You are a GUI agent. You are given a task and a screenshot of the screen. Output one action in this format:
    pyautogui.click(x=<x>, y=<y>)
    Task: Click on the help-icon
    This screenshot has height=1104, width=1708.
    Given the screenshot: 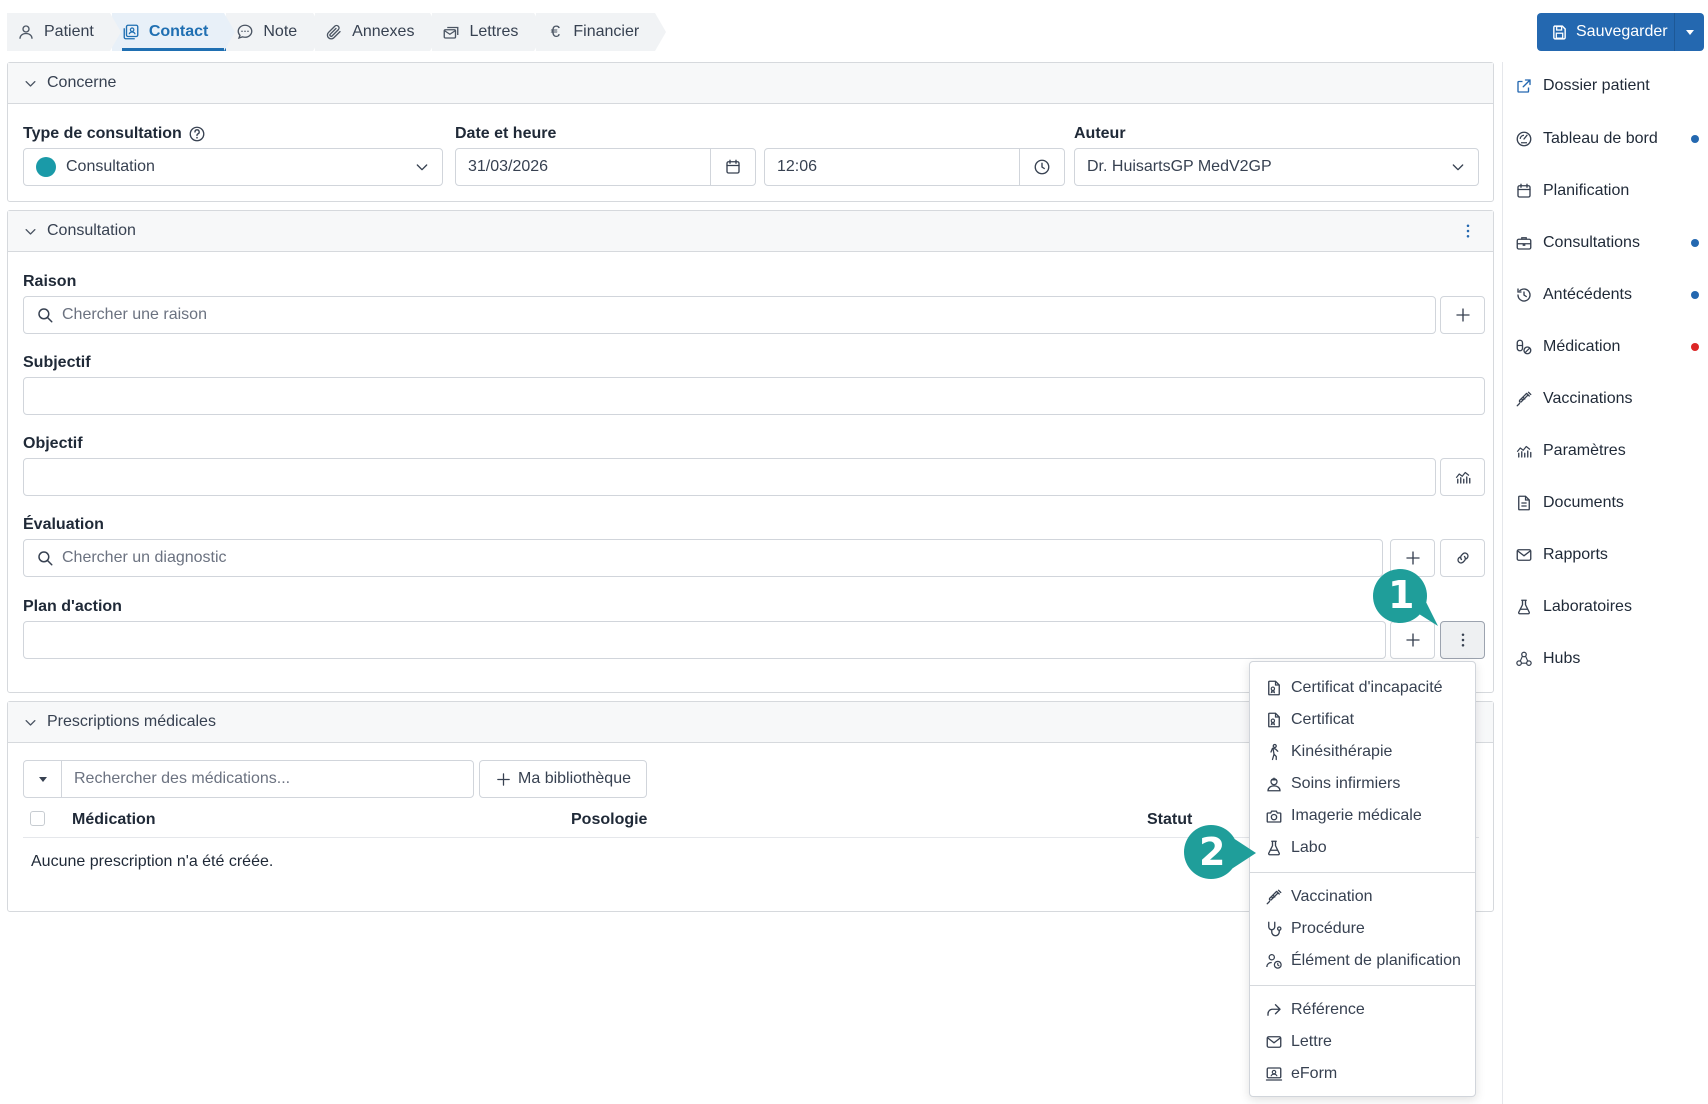 What is the action you would take?
    pyautogui.click(x=197, y=134)
    